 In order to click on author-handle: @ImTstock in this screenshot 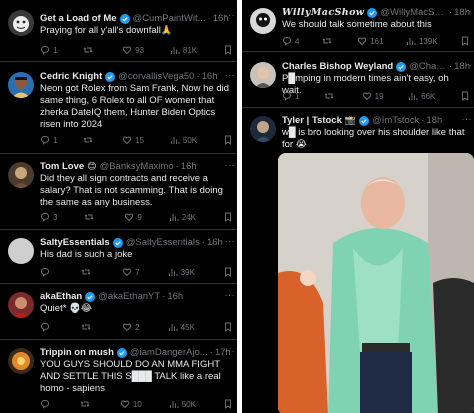, I will do `click(395, 120)`.